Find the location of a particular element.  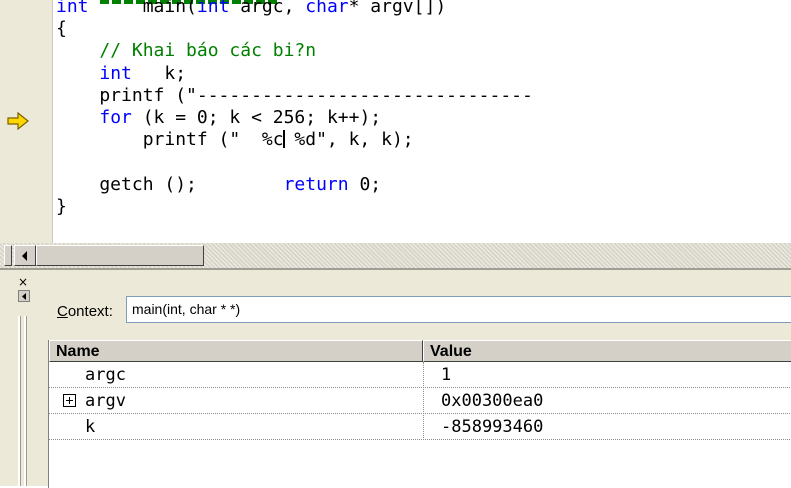

watch-scroll-left-button is located at coordinates (24, 296).